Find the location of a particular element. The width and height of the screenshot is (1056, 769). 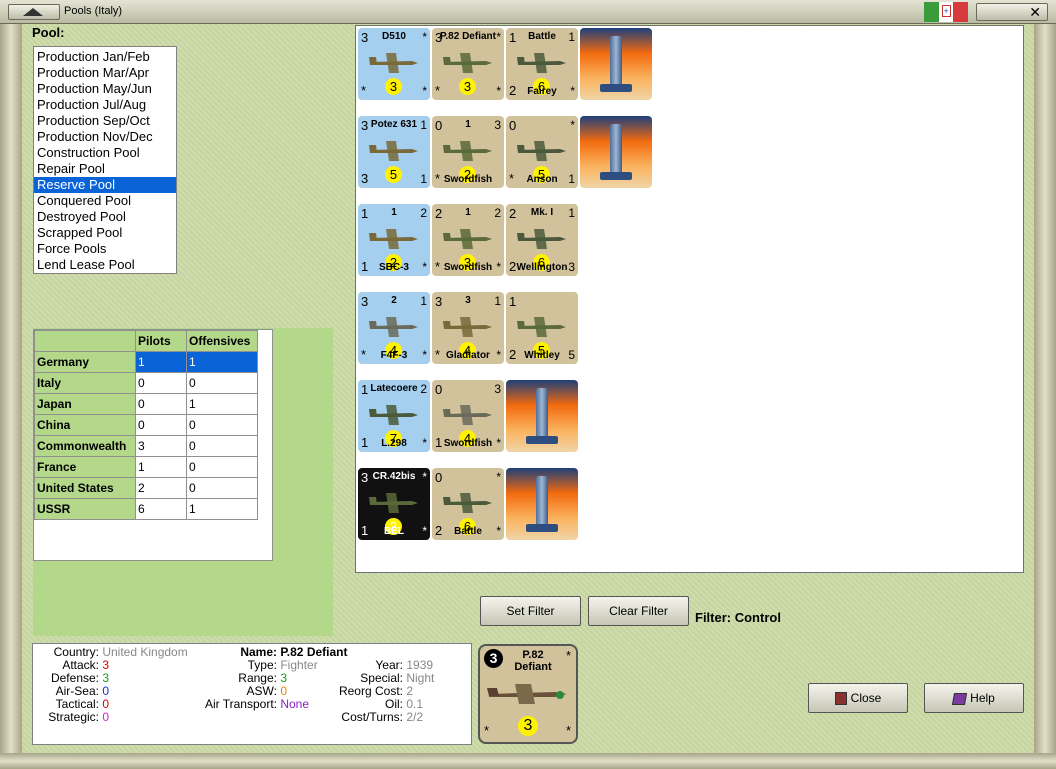

close-button-label: Close is located at coordinates (866, 698).